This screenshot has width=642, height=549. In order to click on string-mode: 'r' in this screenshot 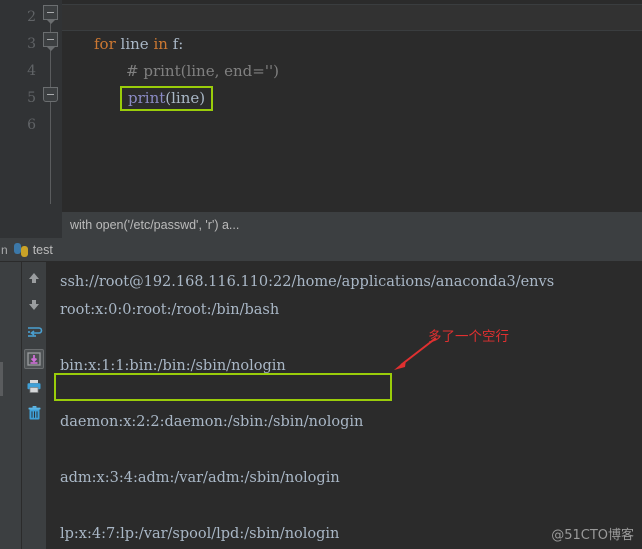, I will do `click(258, 17)`.